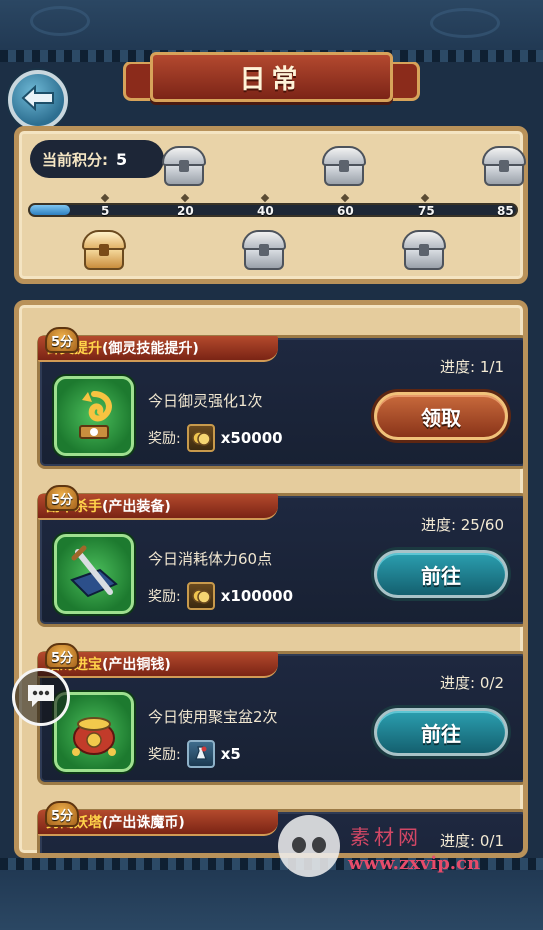  I want to click on chat-bubble-icon, so click(41, 697).